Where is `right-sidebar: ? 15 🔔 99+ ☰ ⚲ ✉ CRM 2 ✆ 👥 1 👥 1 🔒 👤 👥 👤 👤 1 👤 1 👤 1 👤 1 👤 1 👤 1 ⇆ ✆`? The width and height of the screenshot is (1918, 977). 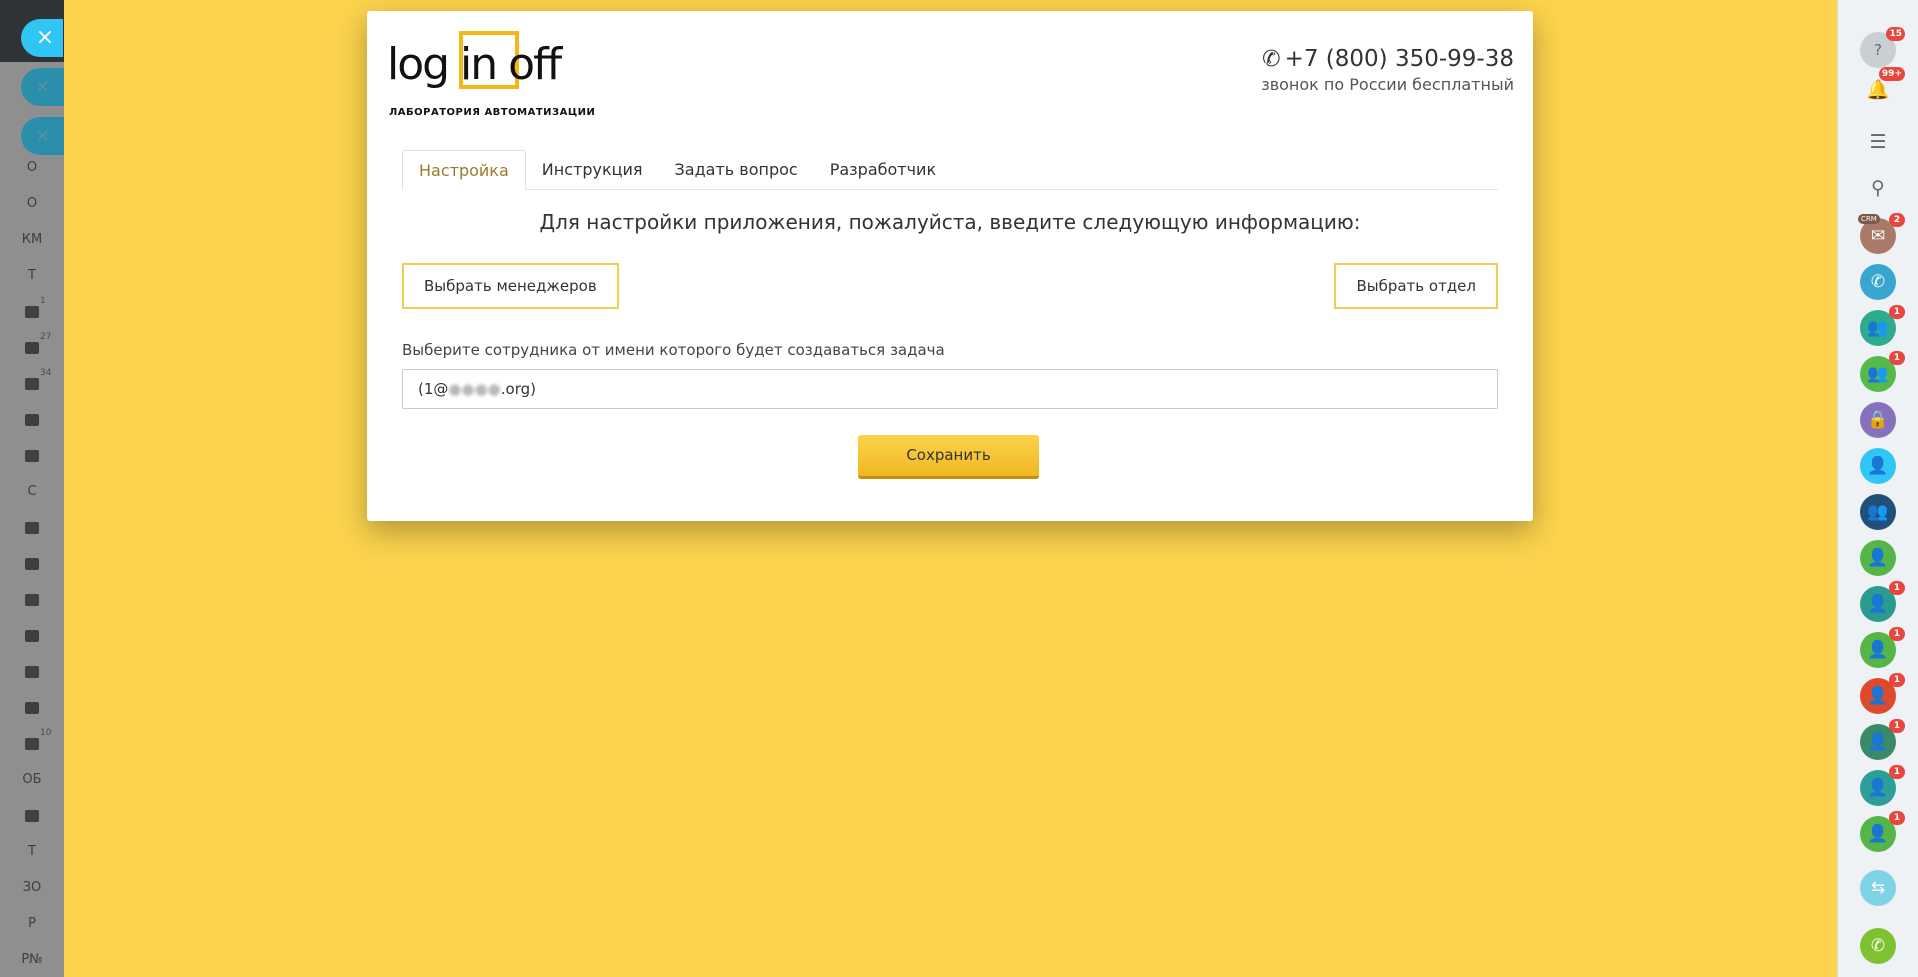
right-sidebar: ? 15 🔔 99+ ☰ ⚲ ✉ CRM 2 ✆ 👥 1 👥 1 🔒 👤 👥 👤 👤 1 👤 1 👤 1 👤 1 👤 1 👤 1 ⇆ ✆ is located at coordinates (1877, 488).